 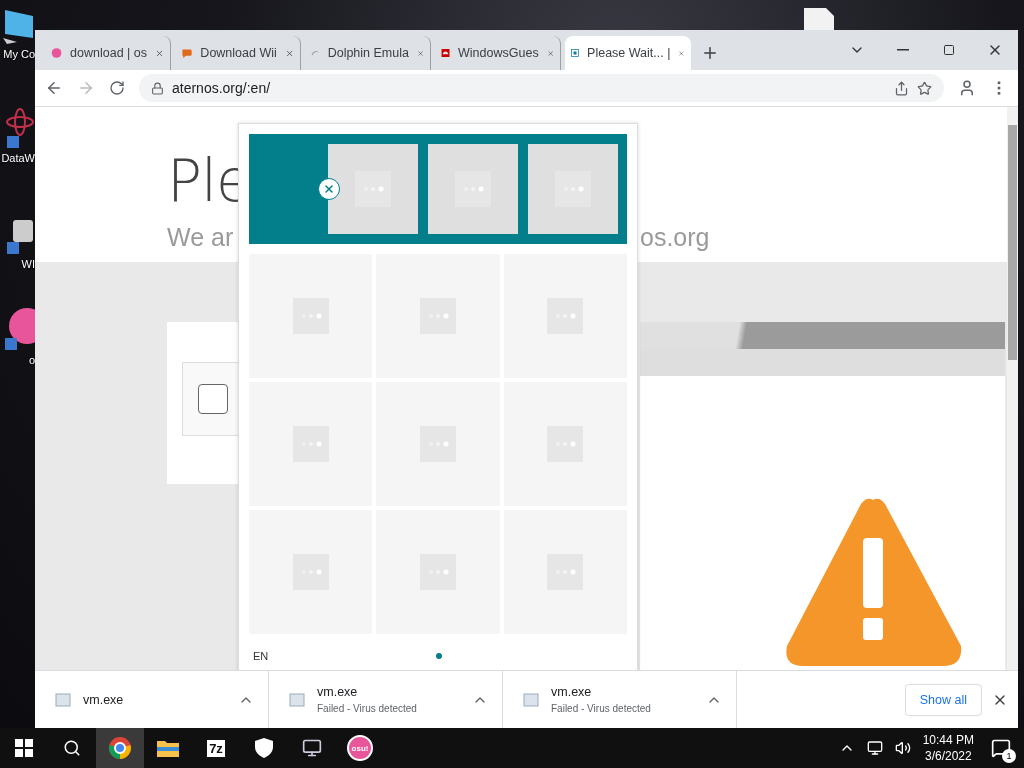 I want to click on browser-tab: Dolphin Emula, so click(x=368, y=53).